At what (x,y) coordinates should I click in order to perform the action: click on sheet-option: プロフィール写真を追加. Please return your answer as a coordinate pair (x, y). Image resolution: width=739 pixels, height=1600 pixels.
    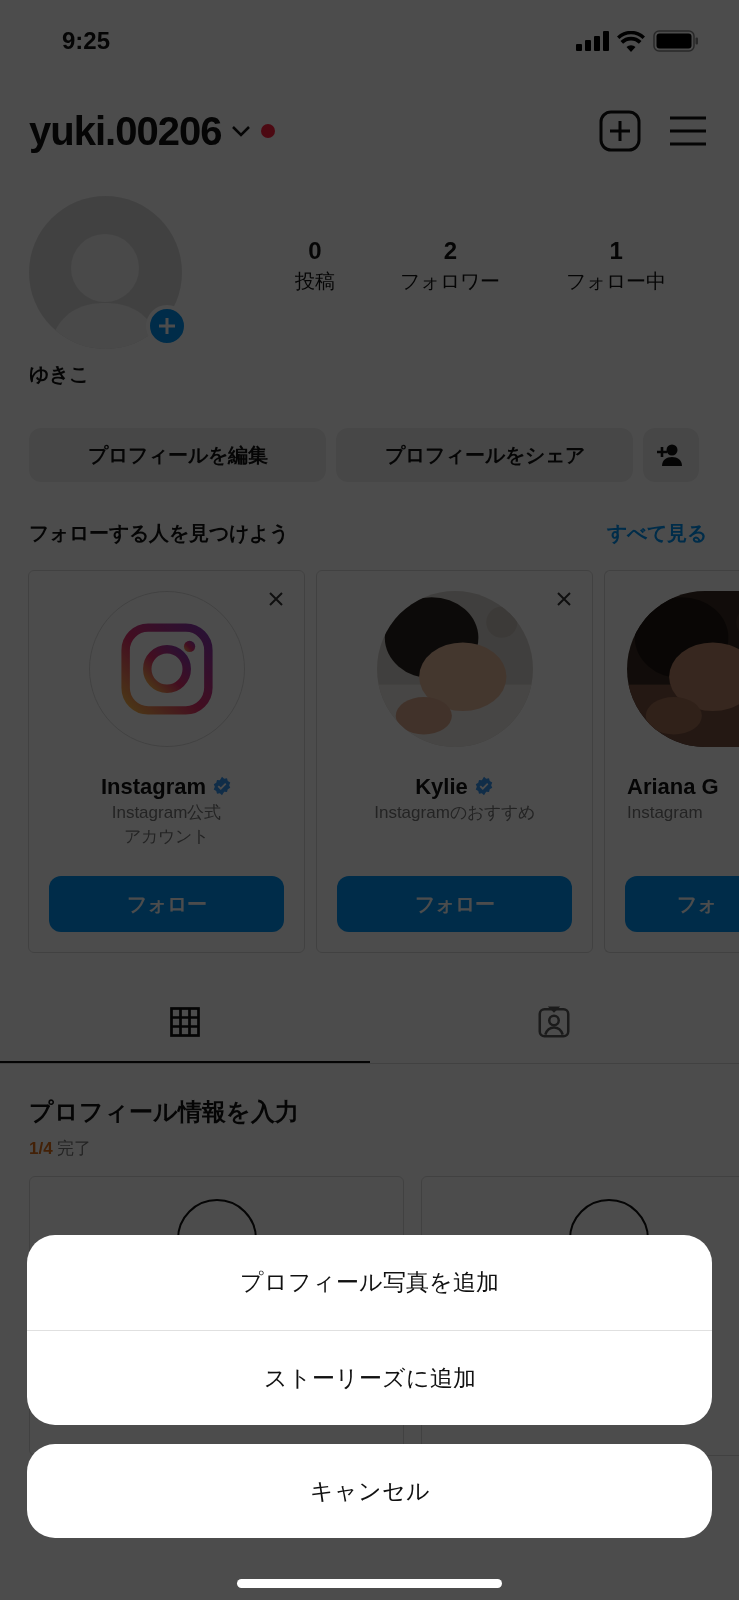
    Looking at the image, I should click on (369, 1282).